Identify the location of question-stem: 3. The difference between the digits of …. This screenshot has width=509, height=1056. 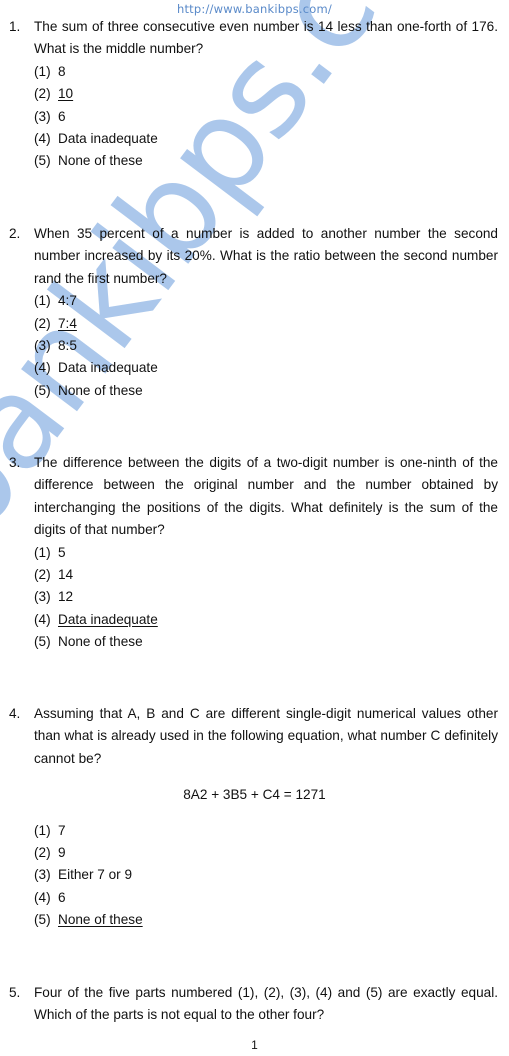
(254, 497).